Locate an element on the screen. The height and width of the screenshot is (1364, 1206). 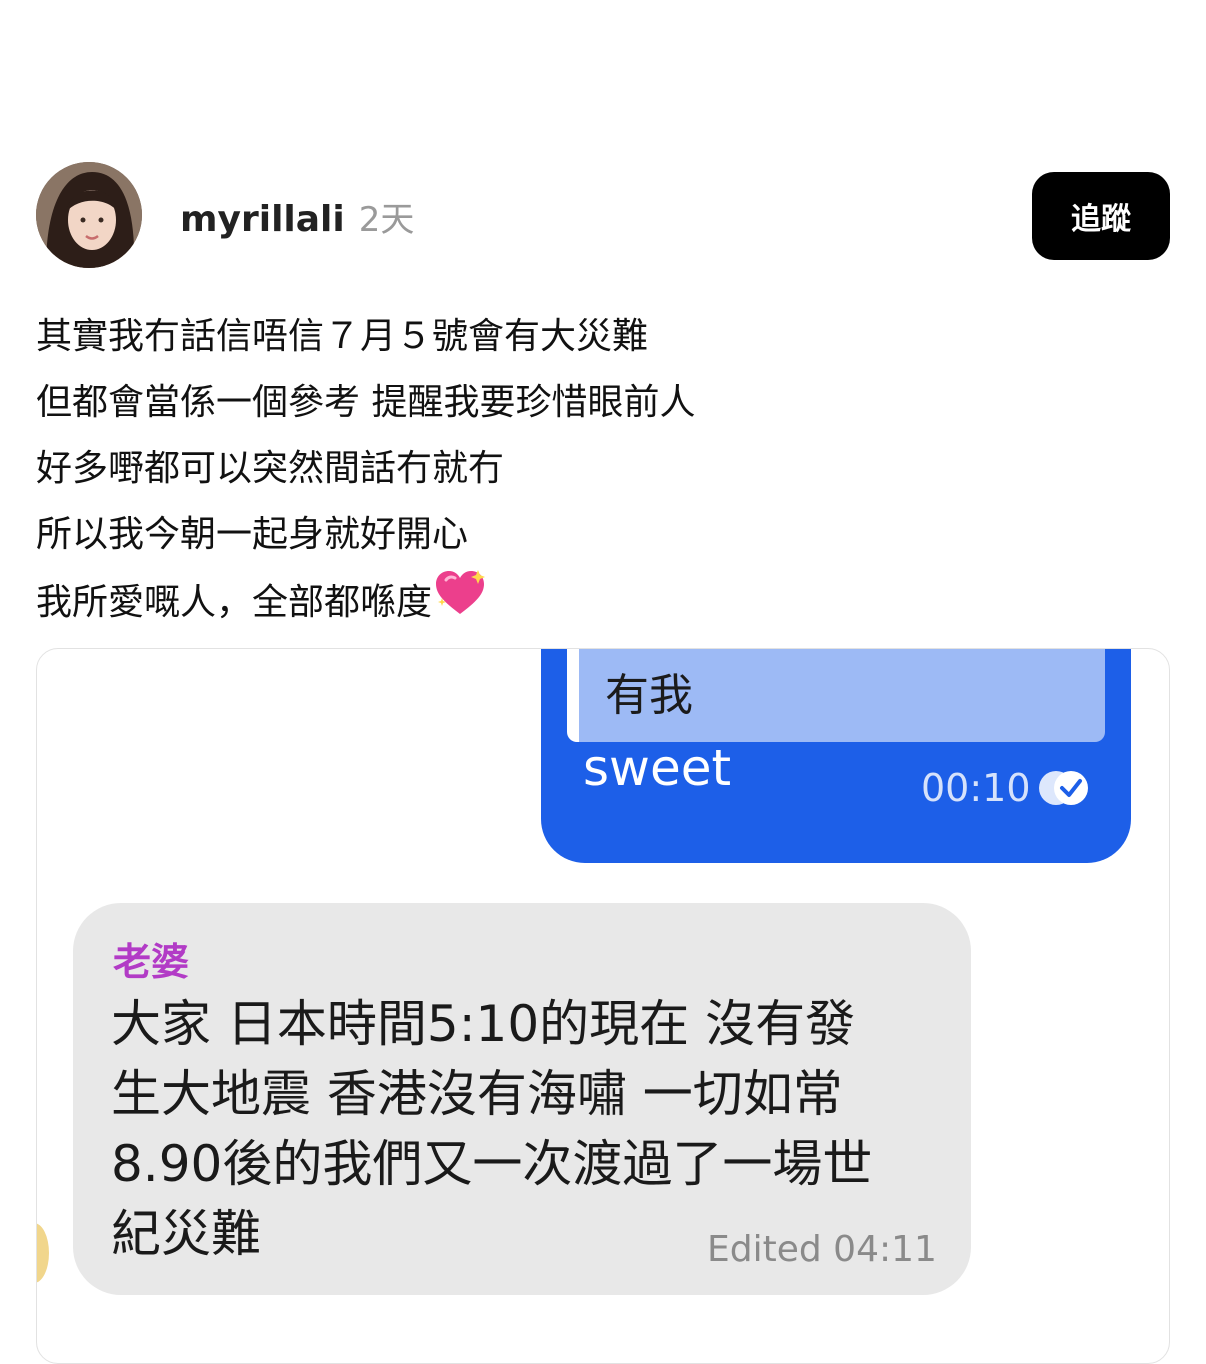
outgoing-message-bubble: 有我 sweet 00:10 is located at coordinates (836, 756).